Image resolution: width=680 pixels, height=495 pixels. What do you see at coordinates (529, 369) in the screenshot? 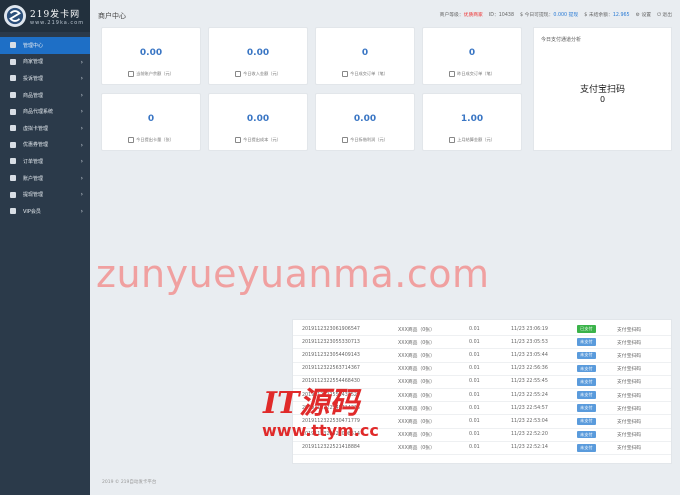
I see `order-time: 11/23 22:56:36` at bounding box center [529, 369].